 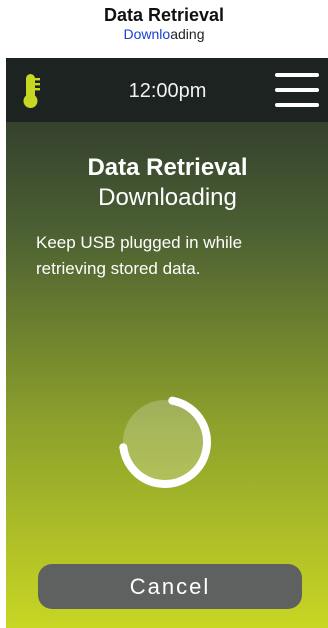 I want to click on caption-subtitle-highlight: Downlo, so click(x=147, y=34).